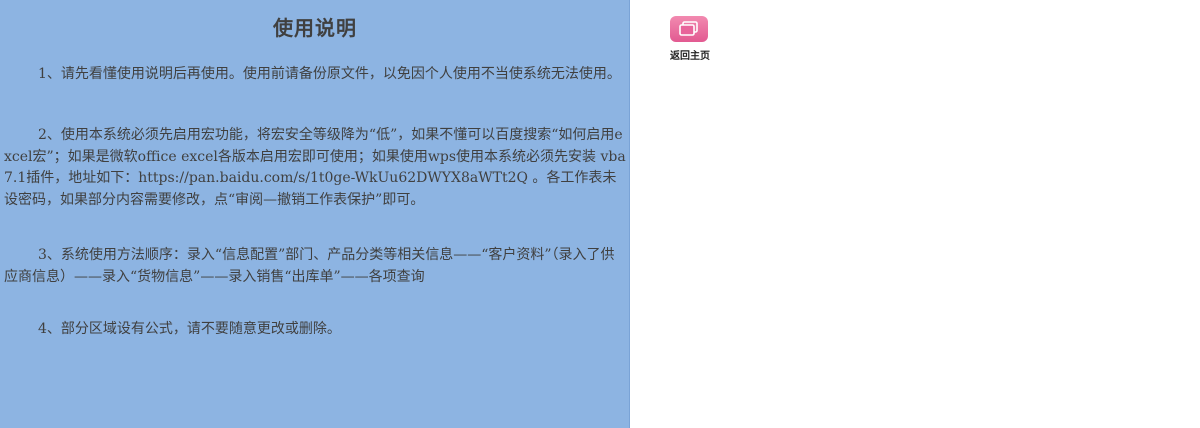 This screenshot has height=428, width=1200. Describe the element at coordinates (689, 29) in the screenshot. I see `window-stack-icon` at that location.